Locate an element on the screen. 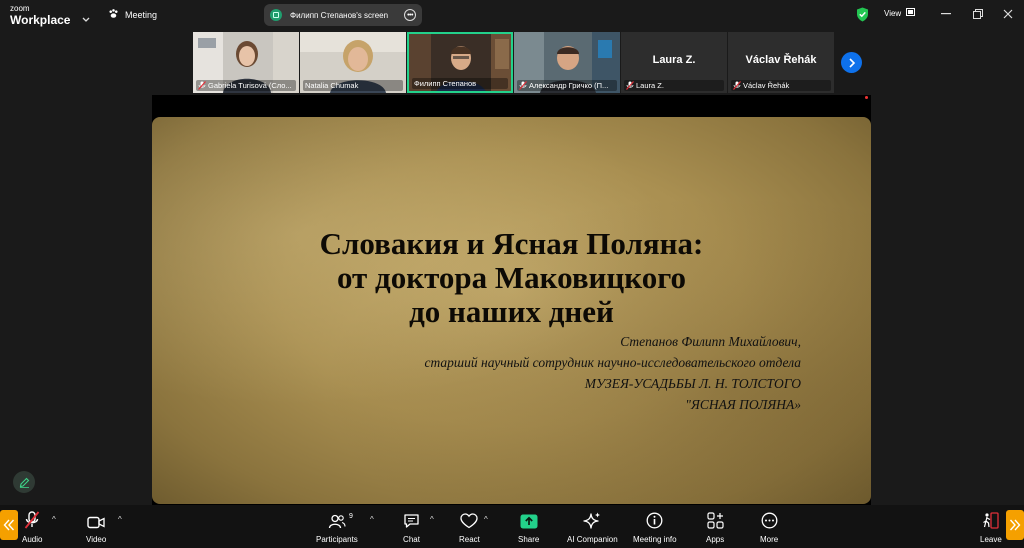 The width and height of the screenshot is (1024, 548). more-options-icon: ••• is located at coordinates (410, 15).